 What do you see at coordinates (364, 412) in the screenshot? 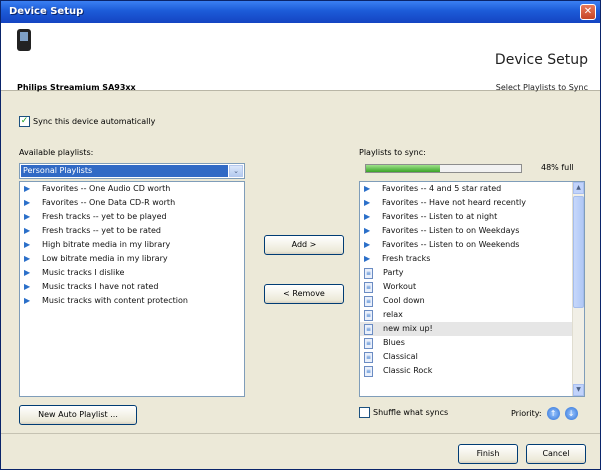
I see `checkbox-unchecked` at bounding box center [364, 412].